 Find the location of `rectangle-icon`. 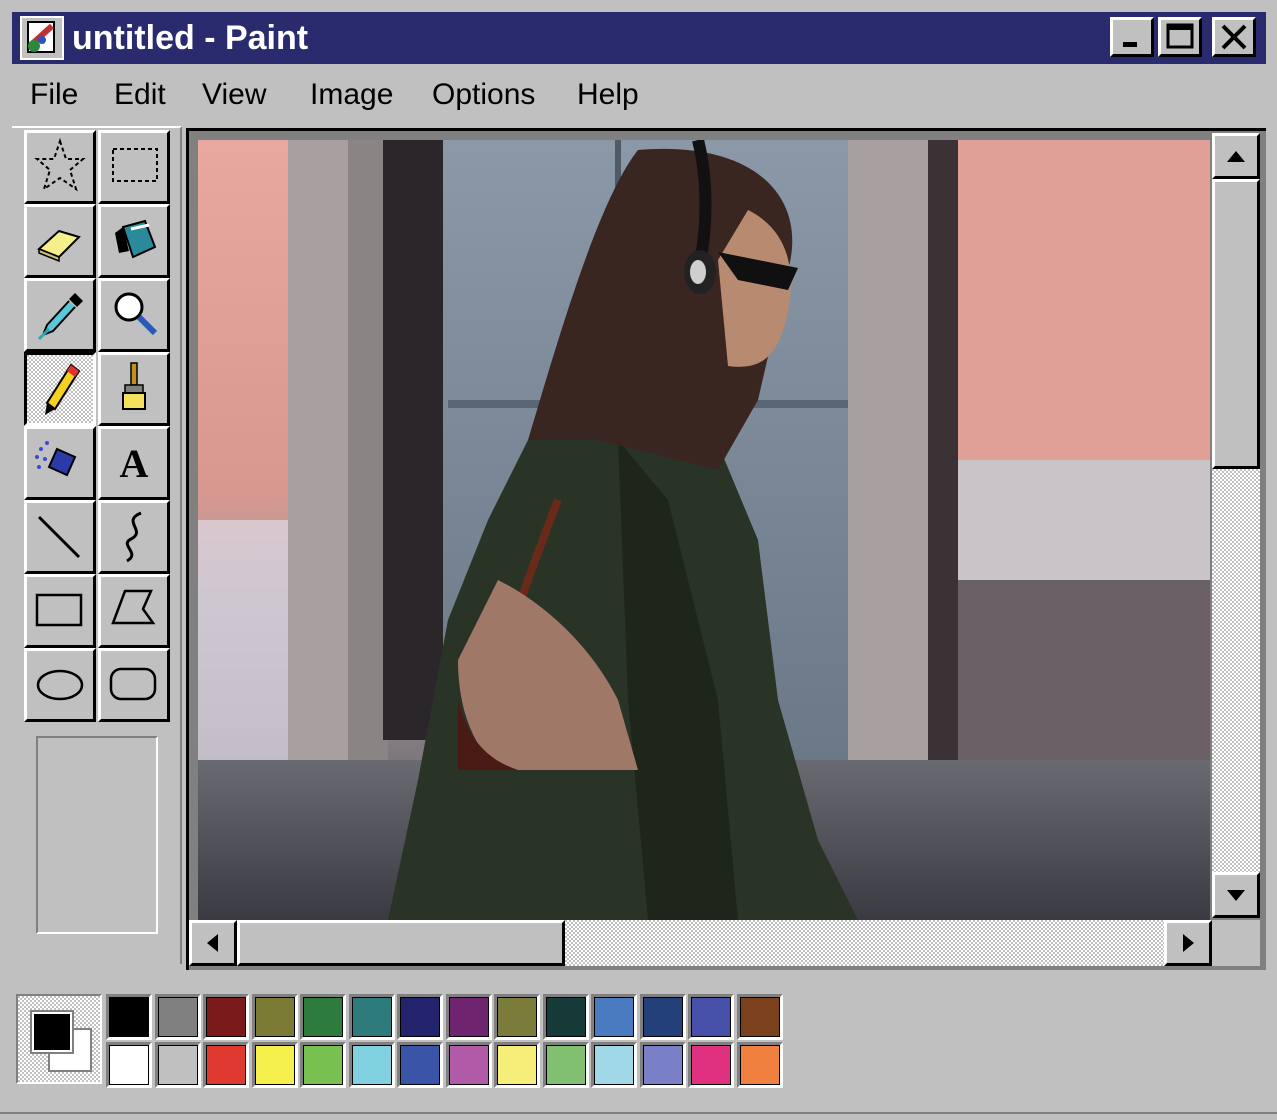

rectangle-icon is located at coordinates (59, 610).